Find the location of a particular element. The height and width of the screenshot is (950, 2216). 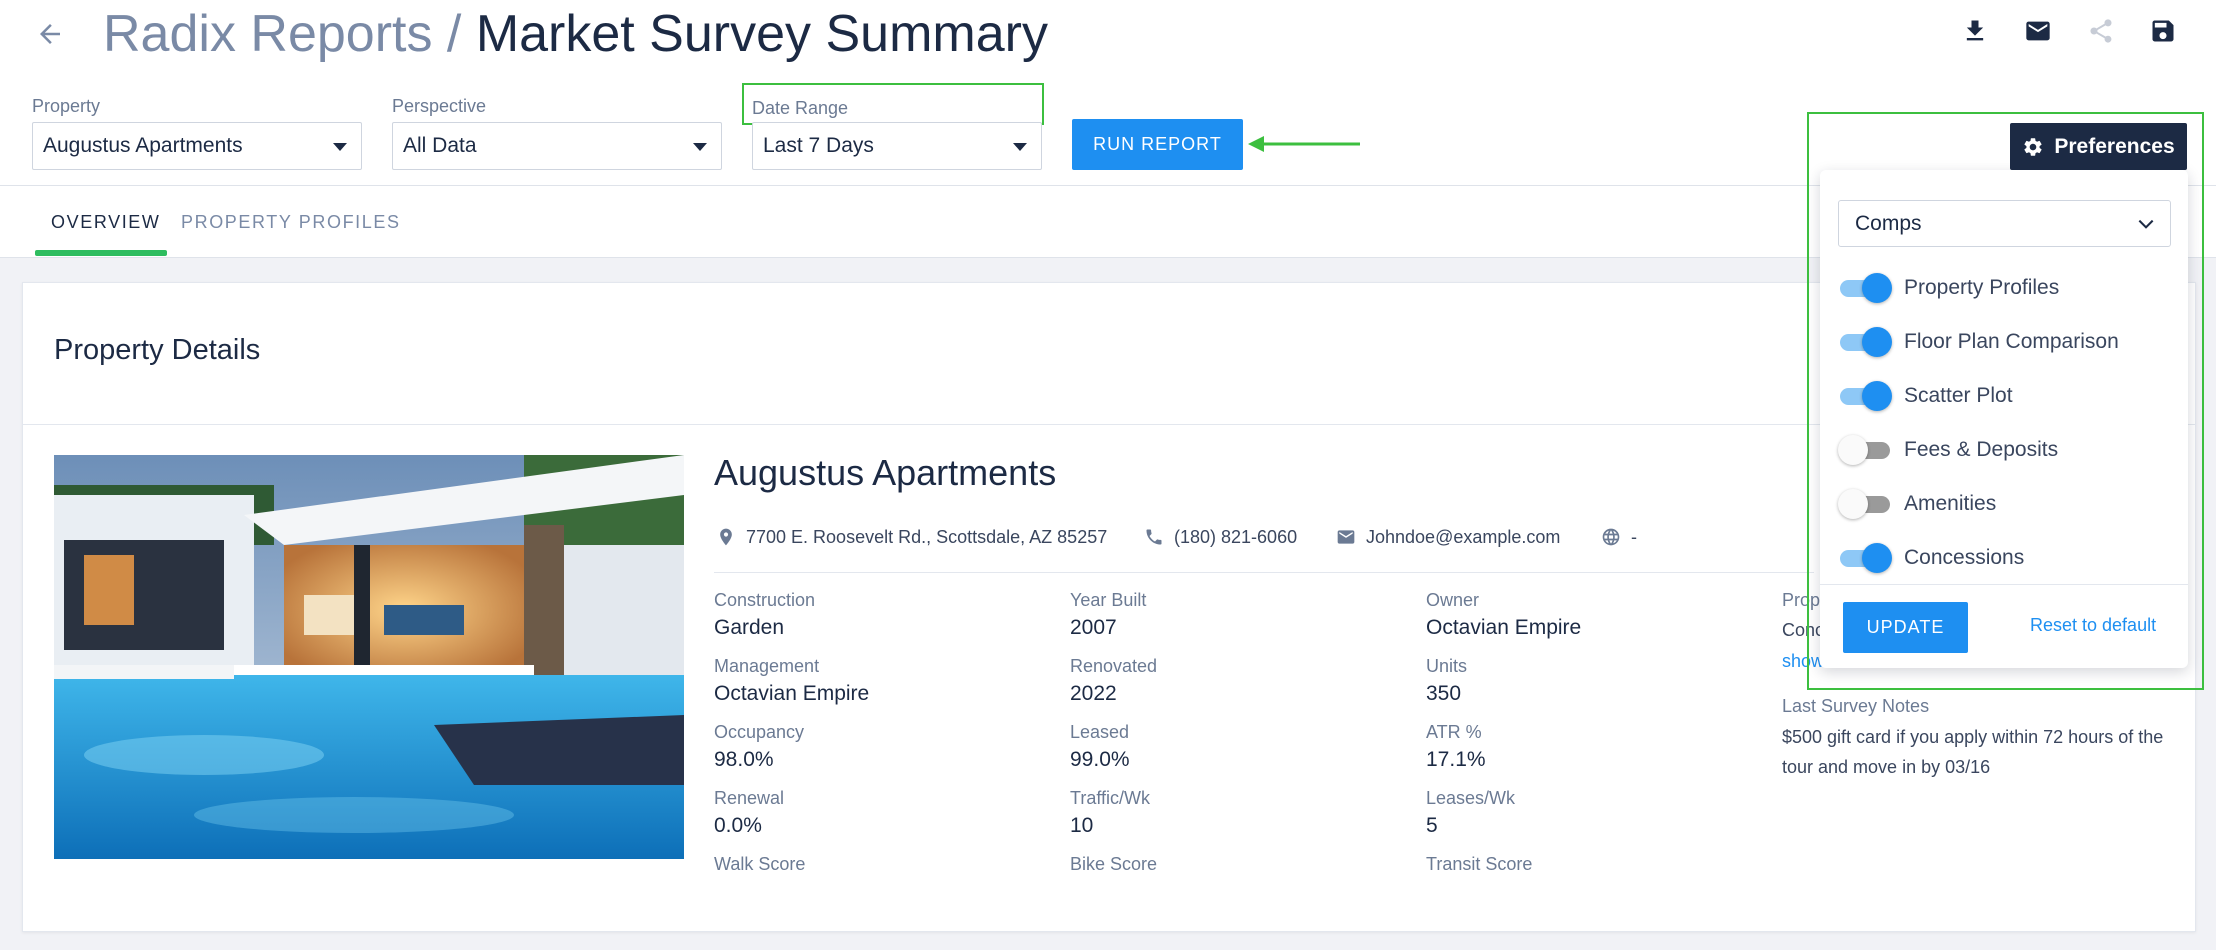

stat-label-owner: Owner is located at coordinates (1453, 600).